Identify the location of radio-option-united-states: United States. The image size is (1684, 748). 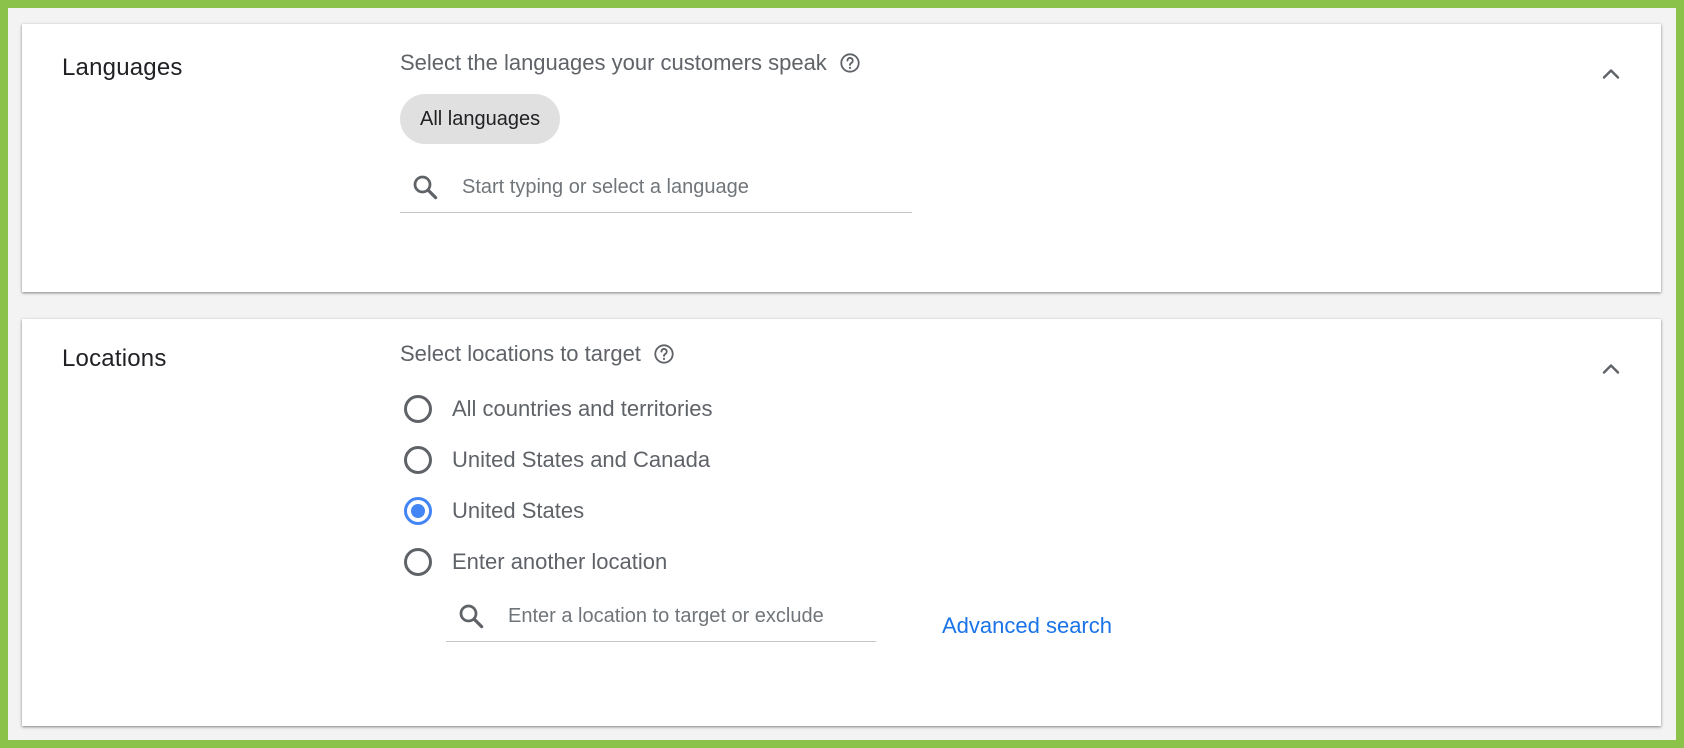
(558, 510).